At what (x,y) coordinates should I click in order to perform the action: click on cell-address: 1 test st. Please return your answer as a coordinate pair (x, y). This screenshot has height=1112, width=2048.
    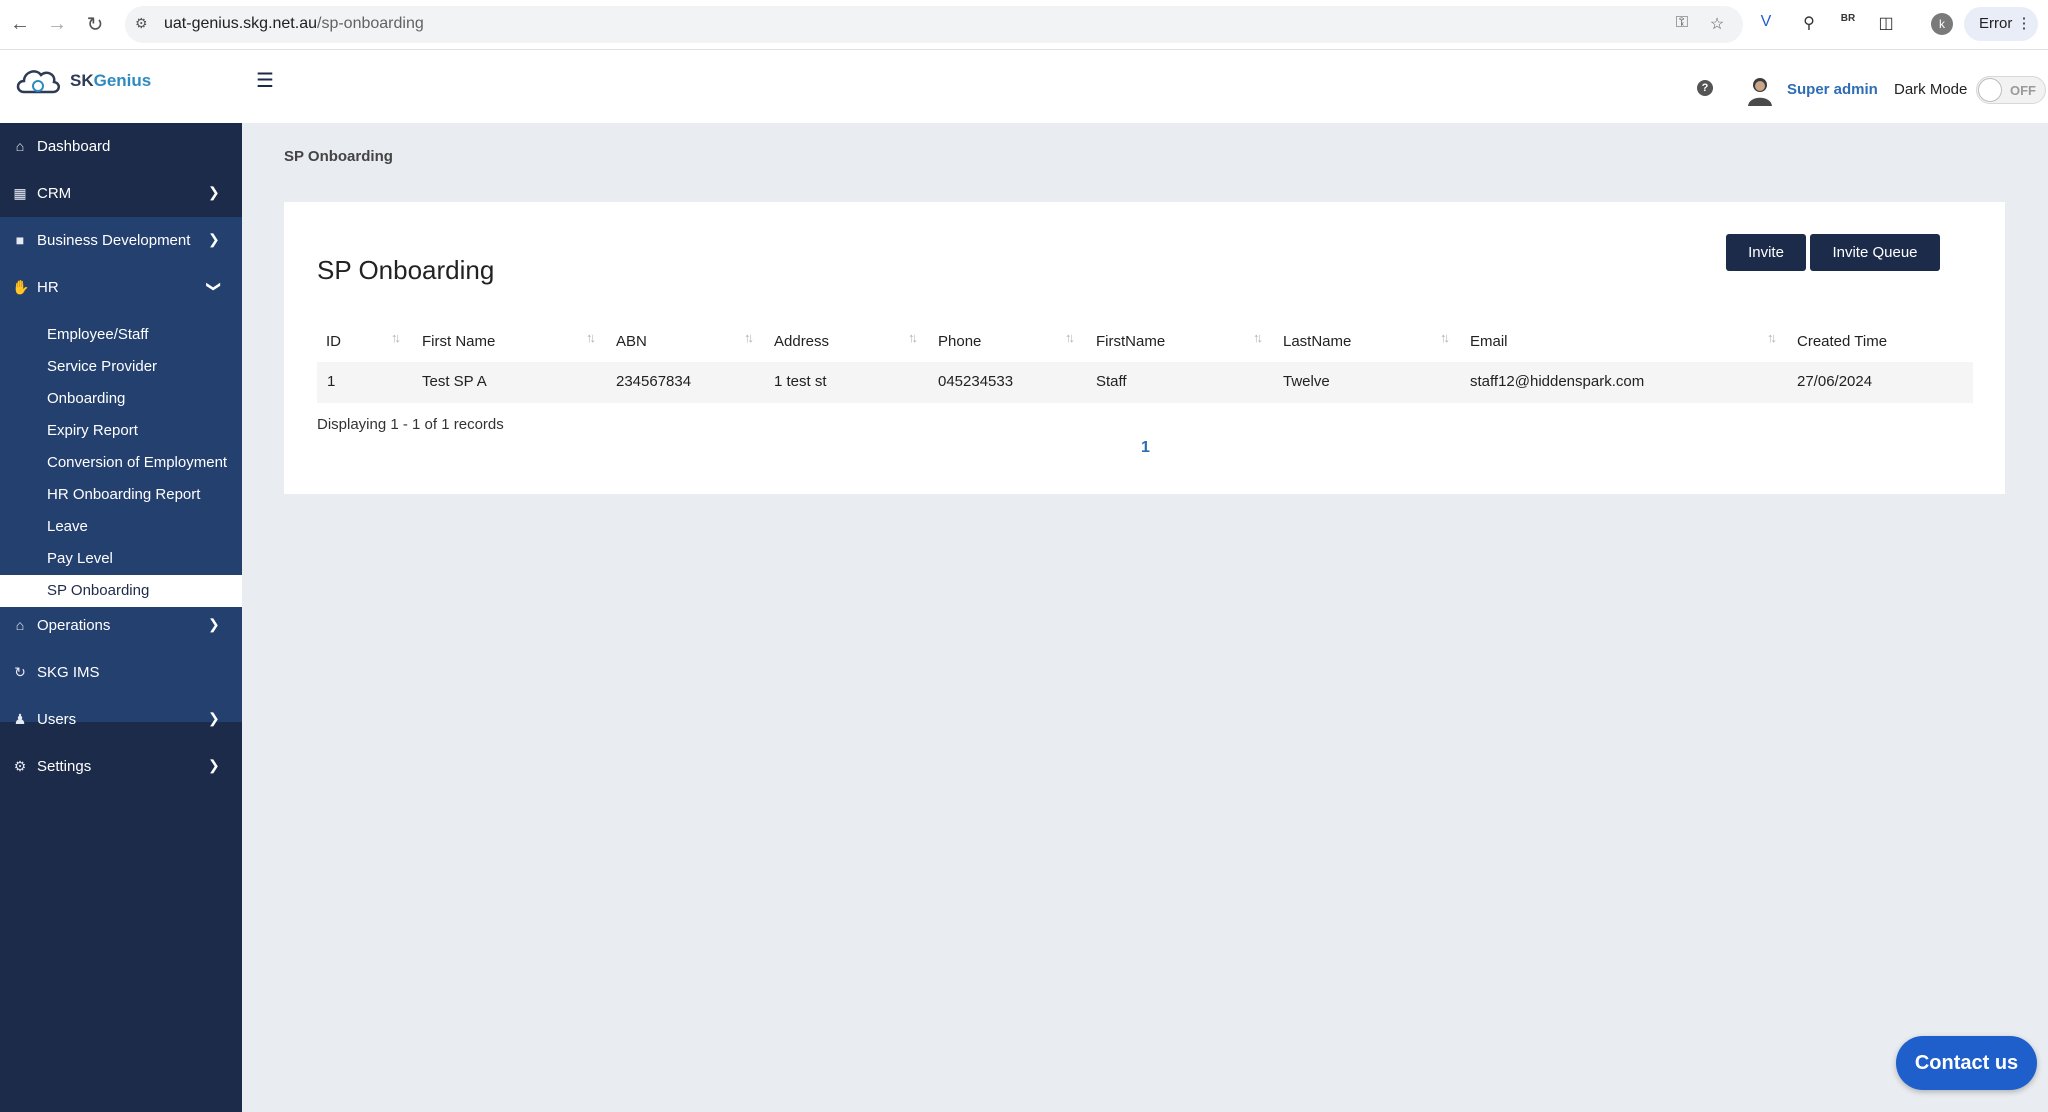
    Looking at the image, I should click on (800, 381).